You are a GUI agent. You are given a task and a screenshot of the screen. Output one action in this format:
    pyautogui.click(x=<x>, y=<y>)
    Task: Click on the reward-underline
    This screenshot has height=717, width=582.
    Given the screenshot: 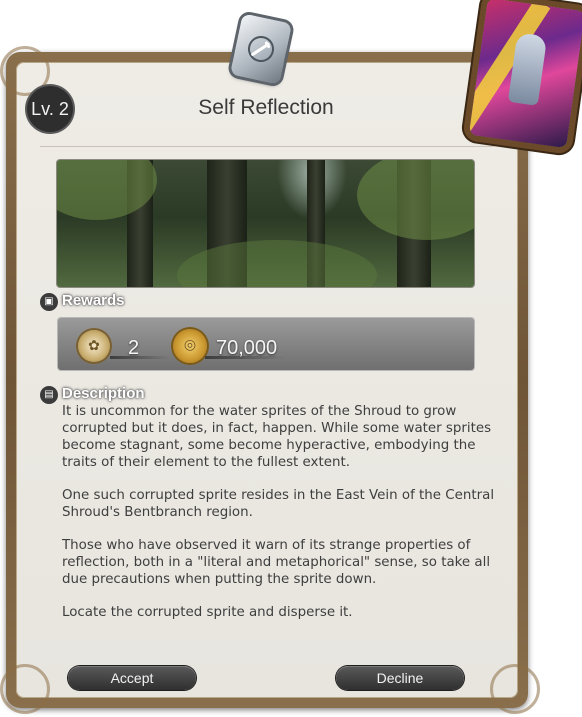 What is the action you would take?
    pyautogui.click(x=140, y=357)
    